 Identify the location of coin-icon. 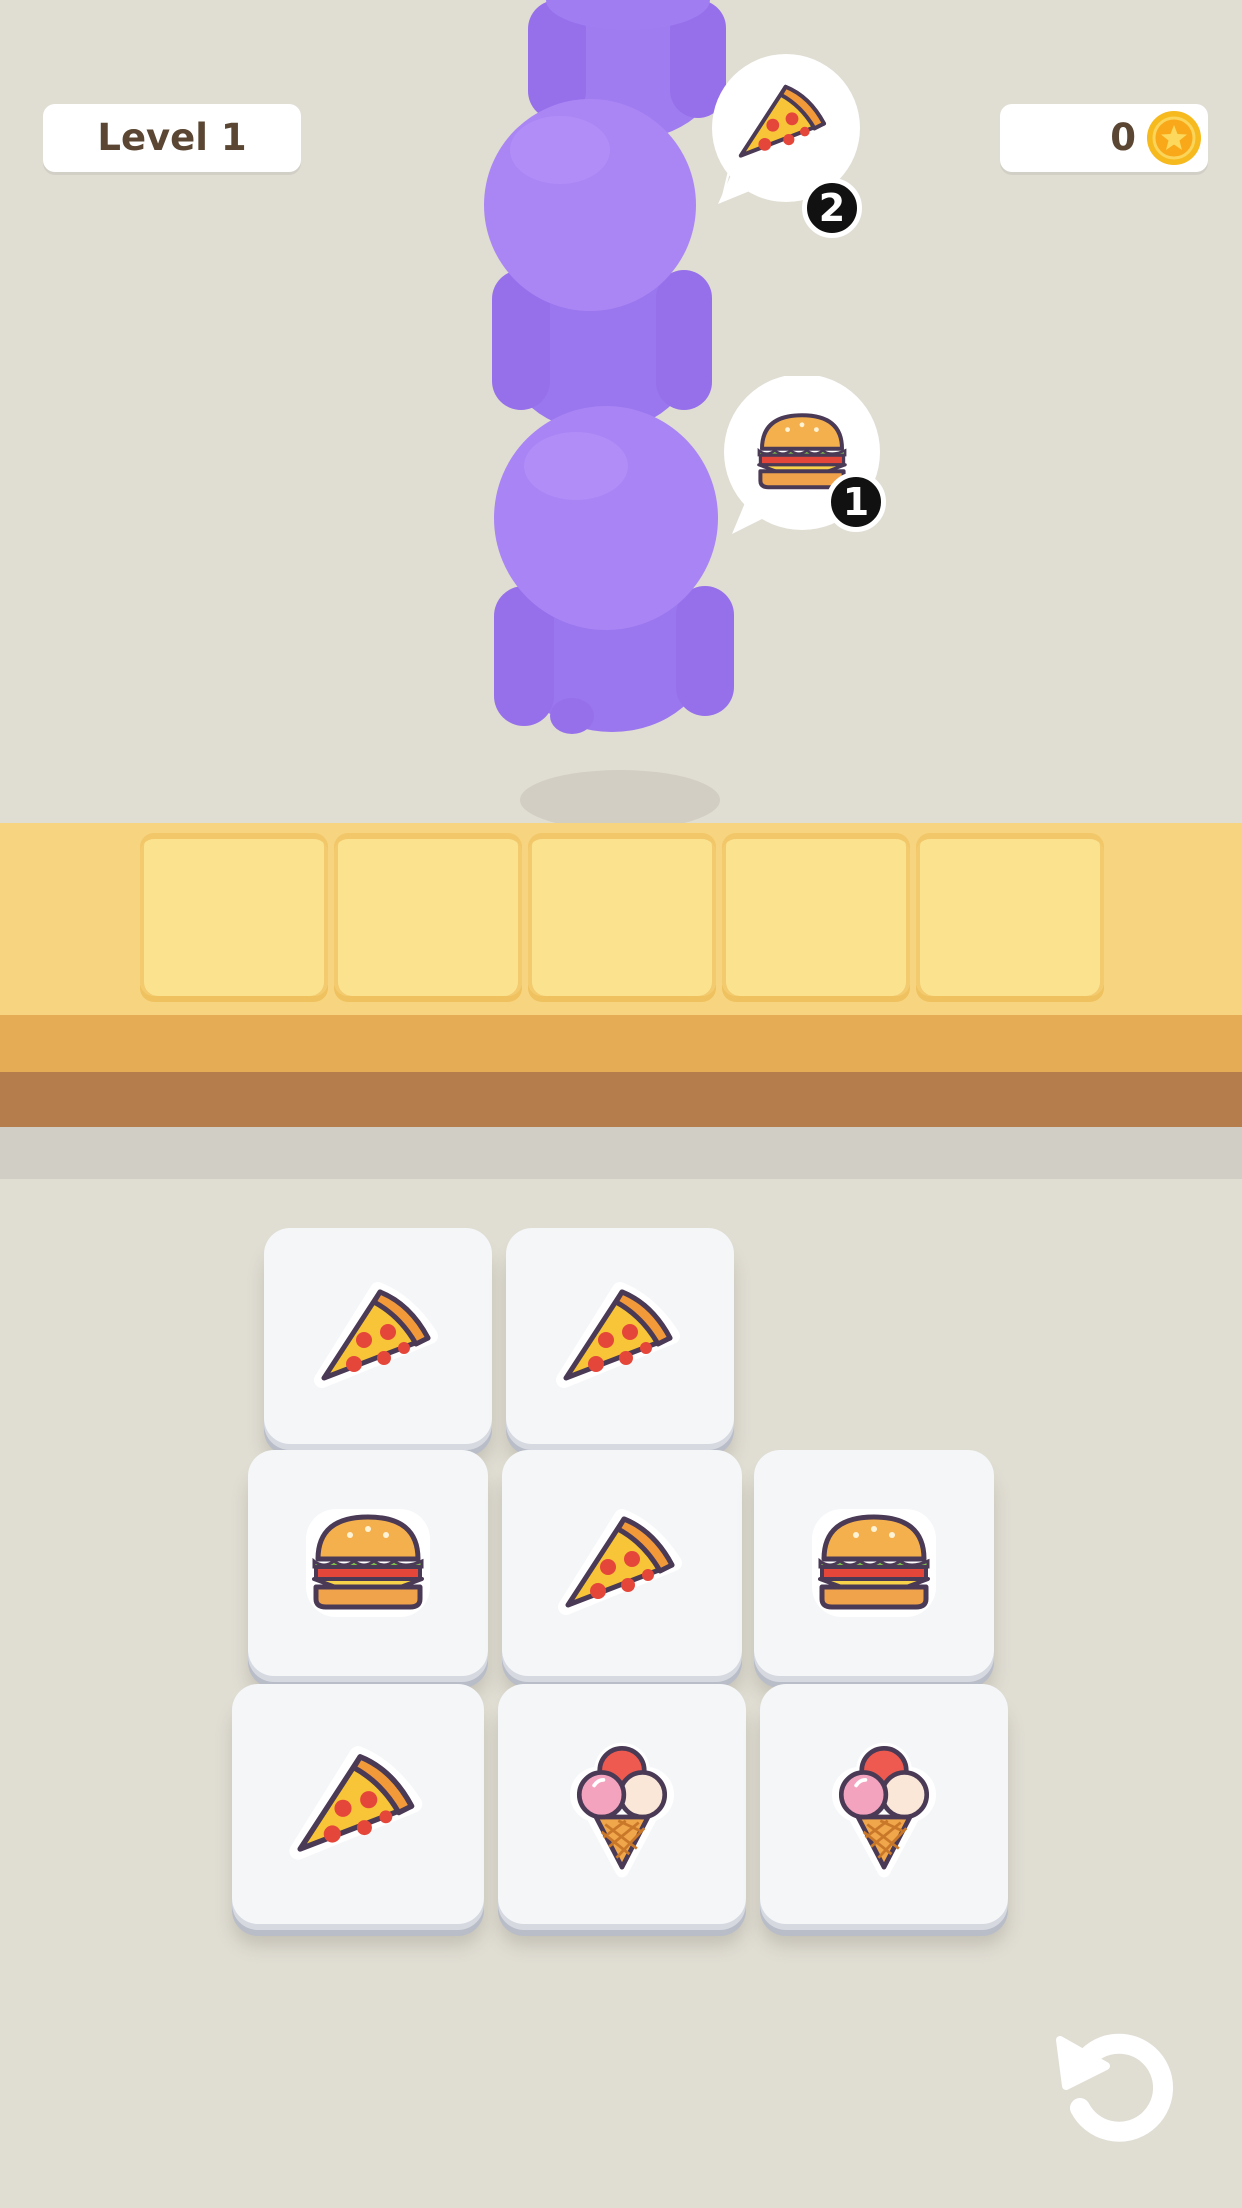
(1174, 138).